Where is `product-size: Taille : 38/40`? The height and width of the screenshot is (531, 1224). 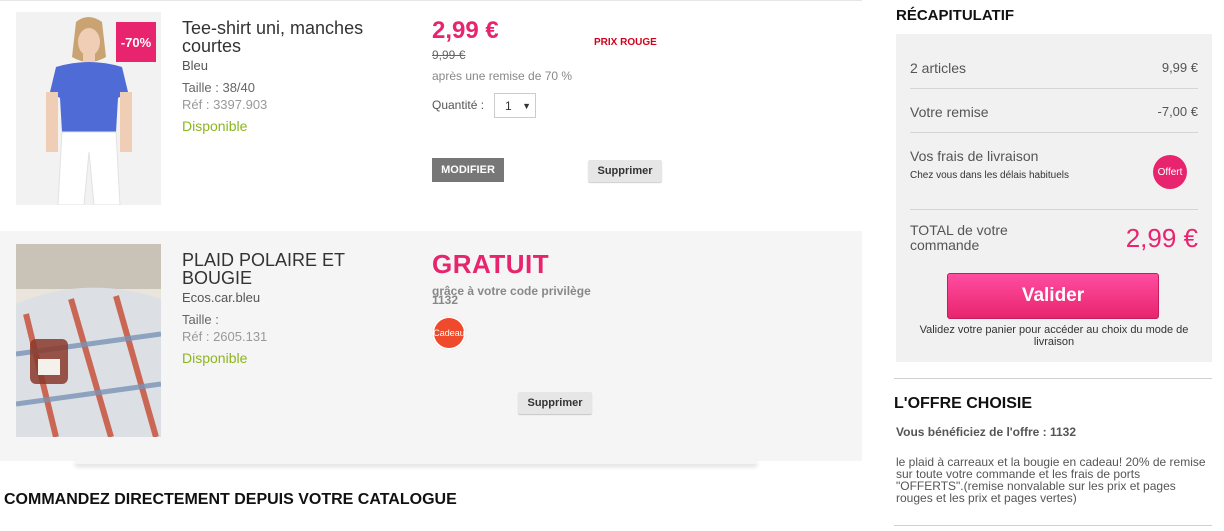 product-size: Taille : 38/40 is located at coordinates (218, 87).